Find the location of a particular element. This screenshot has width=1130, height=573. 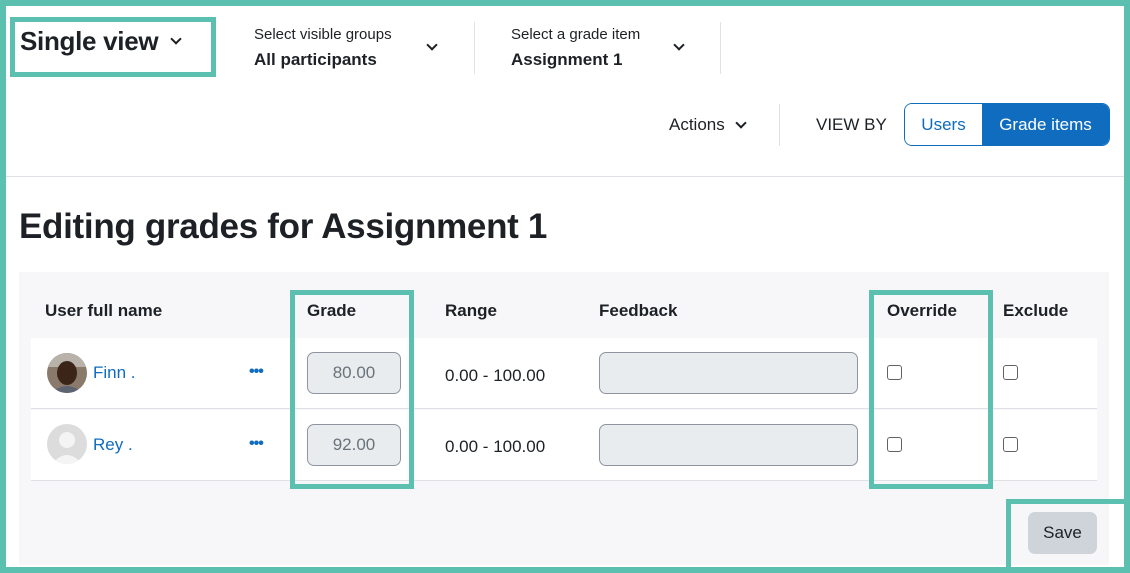

user-name-link: Rey . is located at coordinates (113, 445).